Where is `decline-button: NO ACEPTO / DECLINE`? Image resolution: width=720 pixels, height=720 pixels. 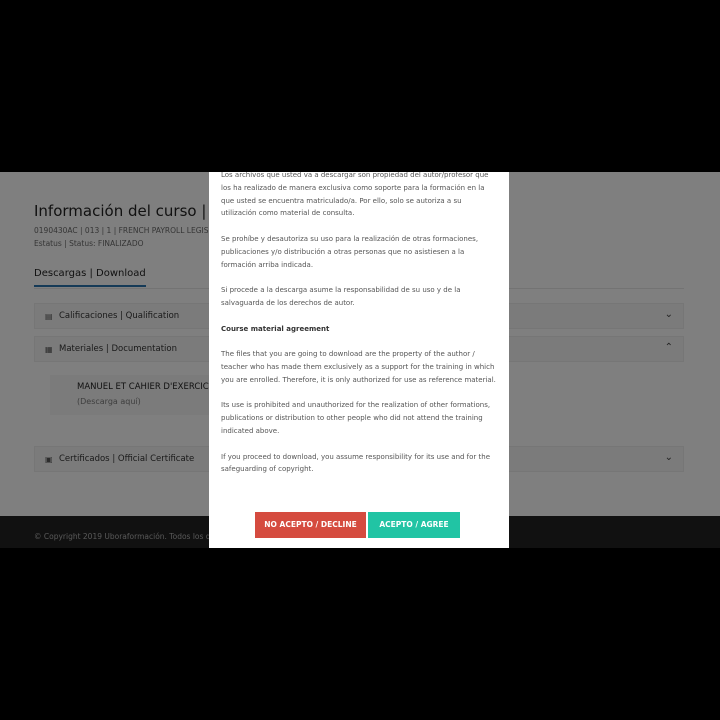
decline-button: NO ACEPTO / DECLINE is located at coordinates (310, 525).